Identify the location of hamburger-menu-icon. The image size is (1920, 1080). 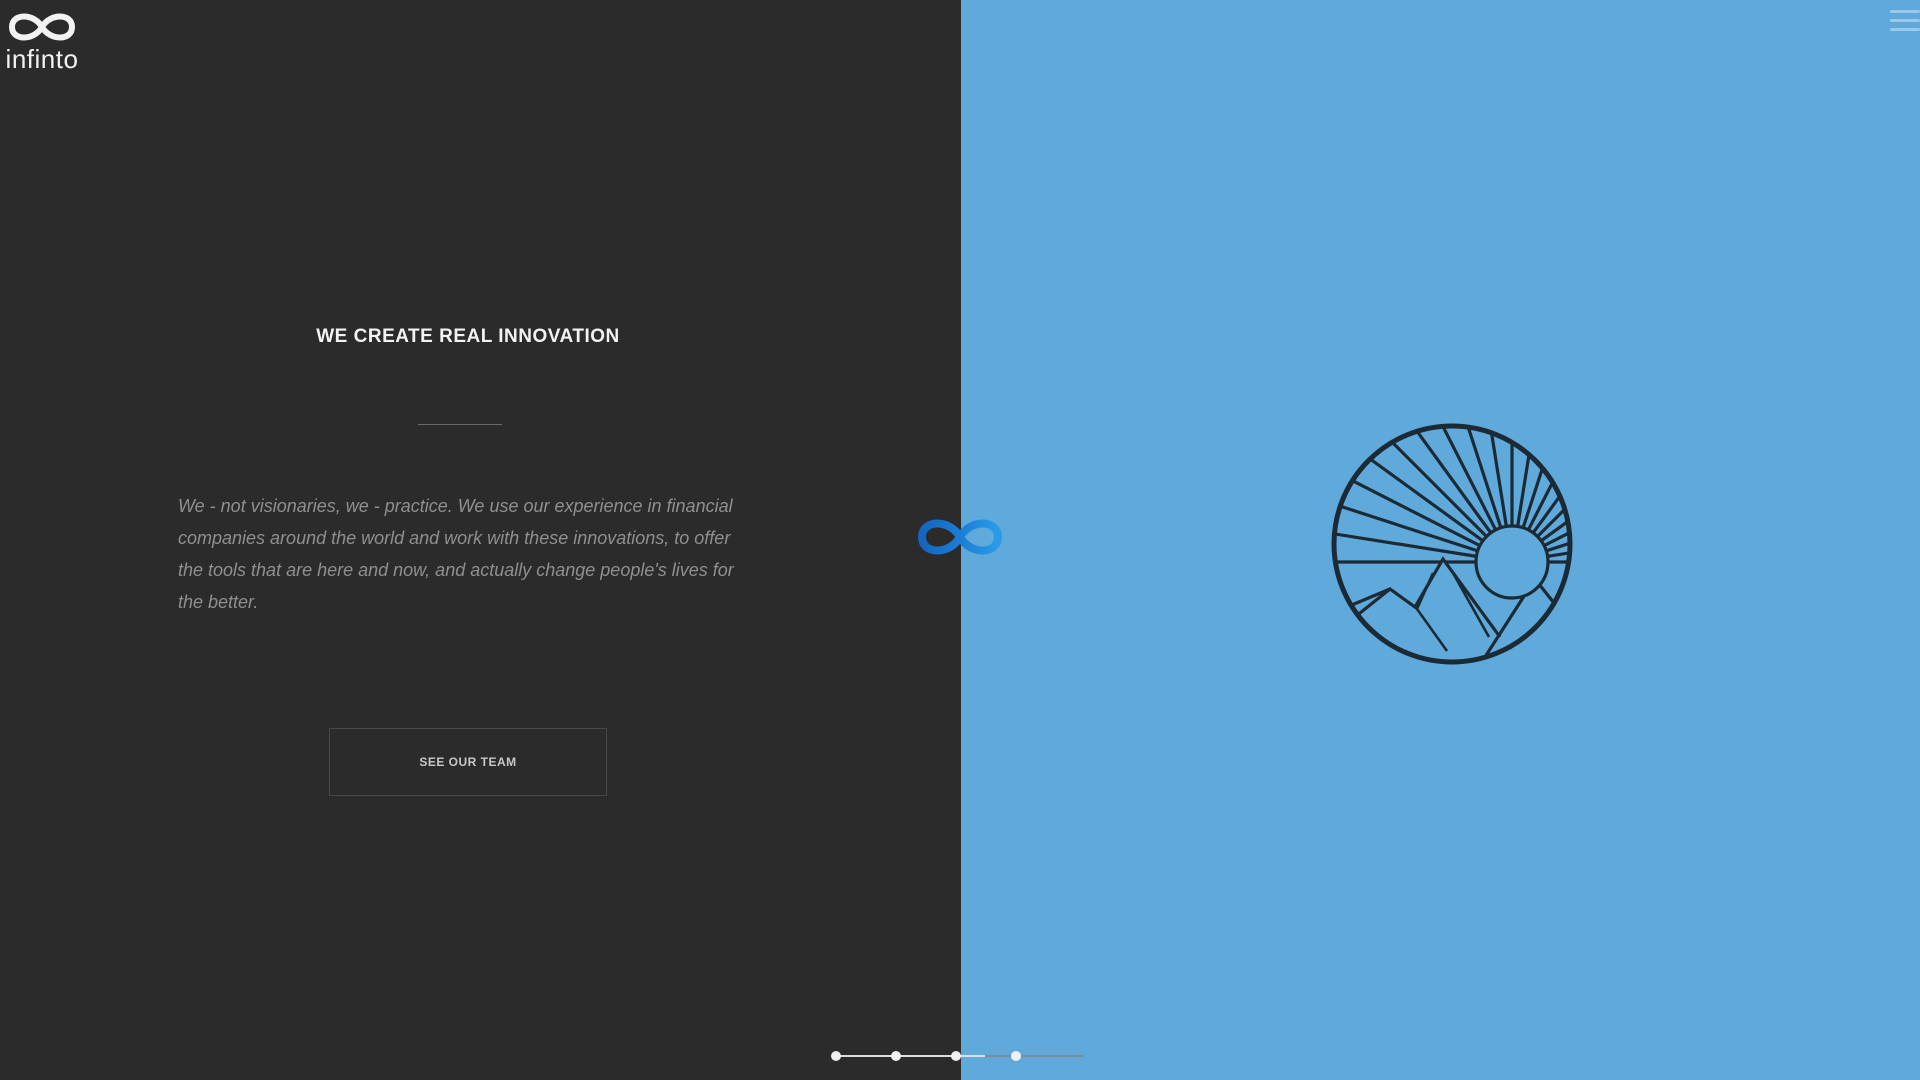
(1905, 11).